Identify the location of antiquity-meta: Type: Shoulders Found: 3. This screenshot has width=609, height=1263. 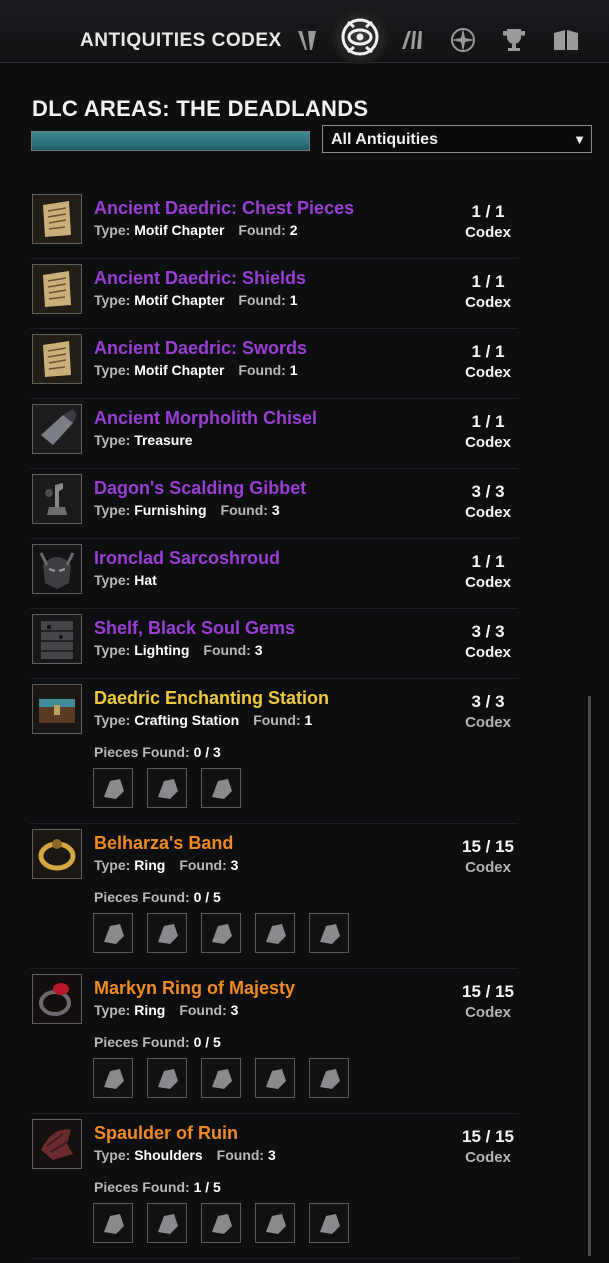
(185, 1155).